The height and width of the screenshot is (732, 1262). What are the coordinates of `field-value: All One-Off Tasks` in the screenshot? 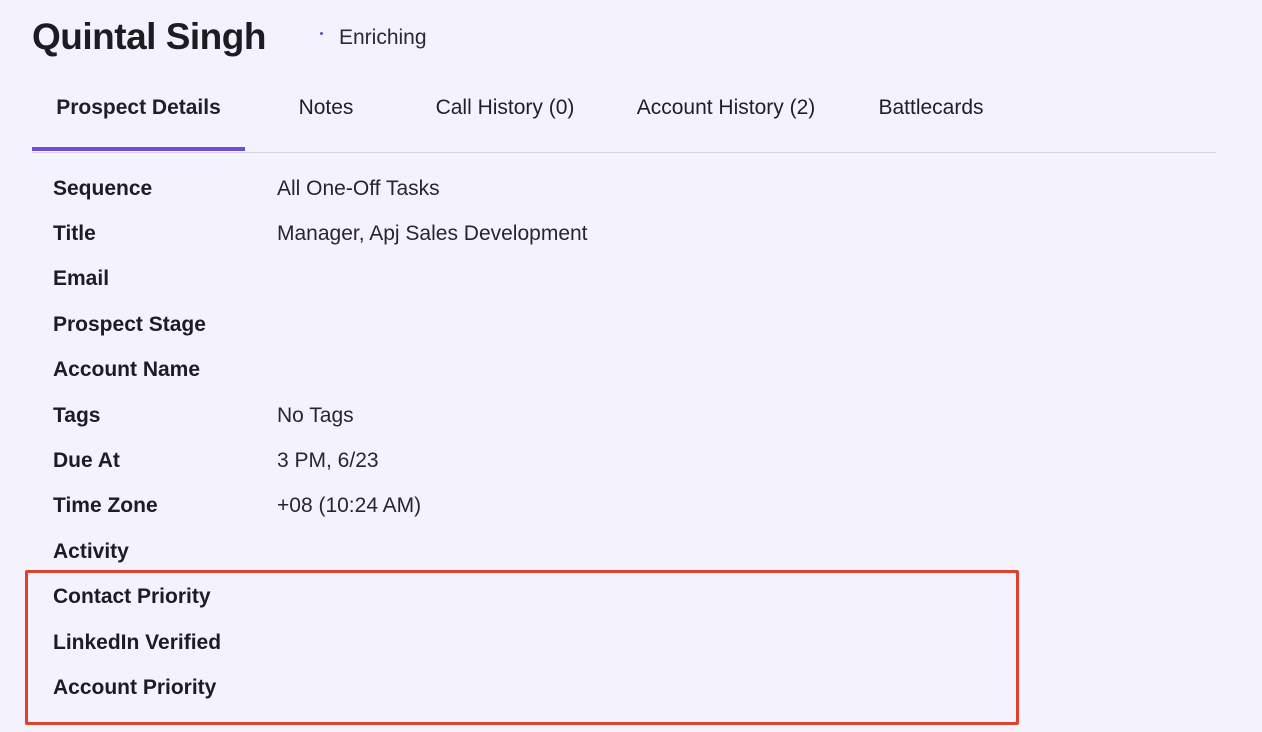 It's located at (358, 189).